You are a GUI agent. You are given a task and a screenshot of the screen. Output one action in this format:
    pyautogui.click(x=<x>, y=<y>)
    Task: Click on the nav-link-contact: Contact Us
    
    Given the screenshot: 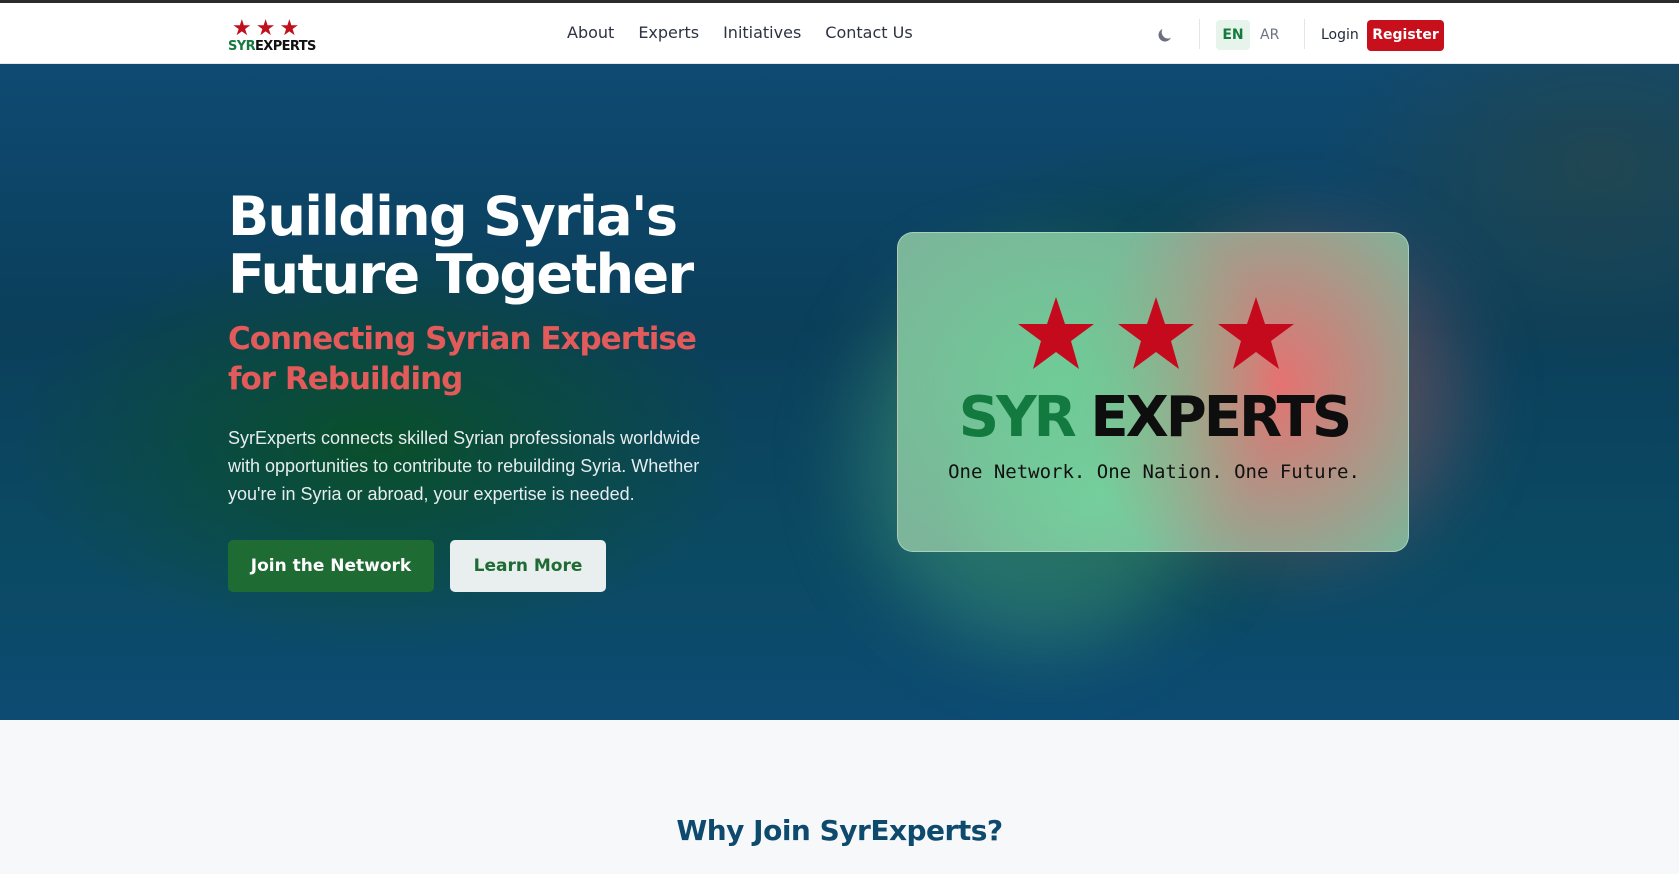 What is the action you would take?
    pyautogui.click(x=868, y=32)
    